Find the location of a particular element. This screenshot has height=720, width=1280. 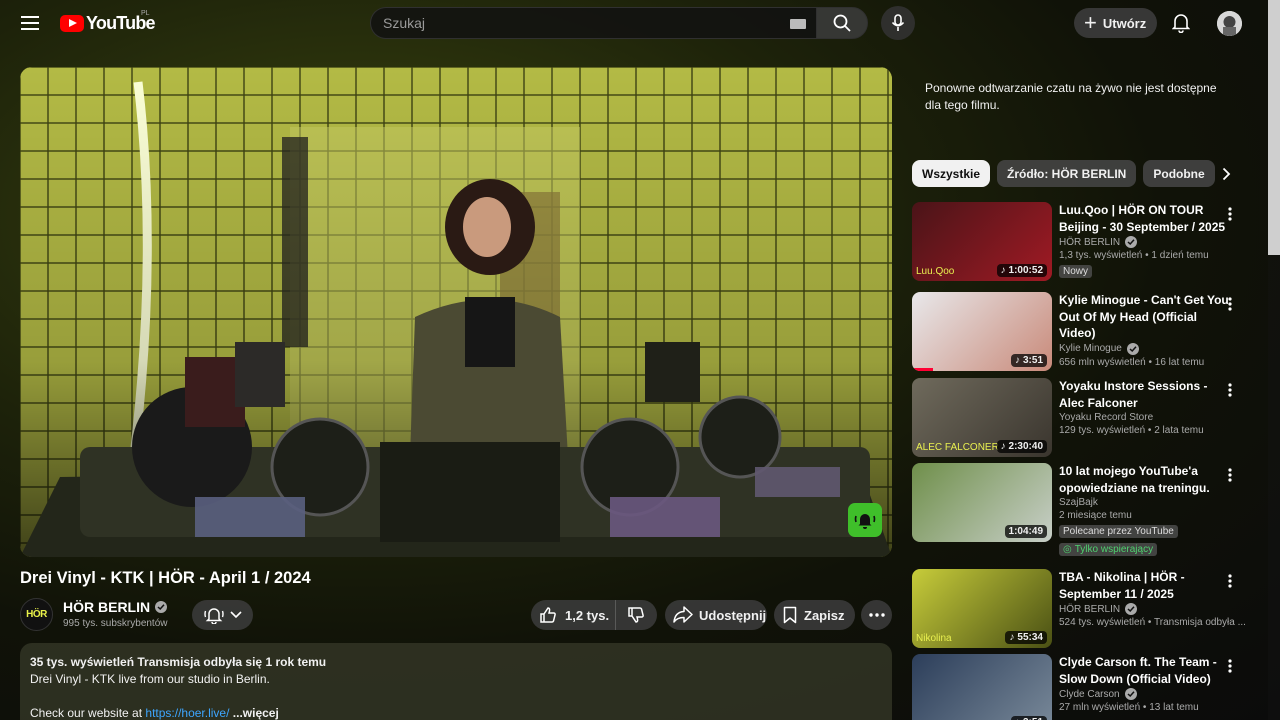

chip-related: Podobne is located at coordinates (1179, 173).